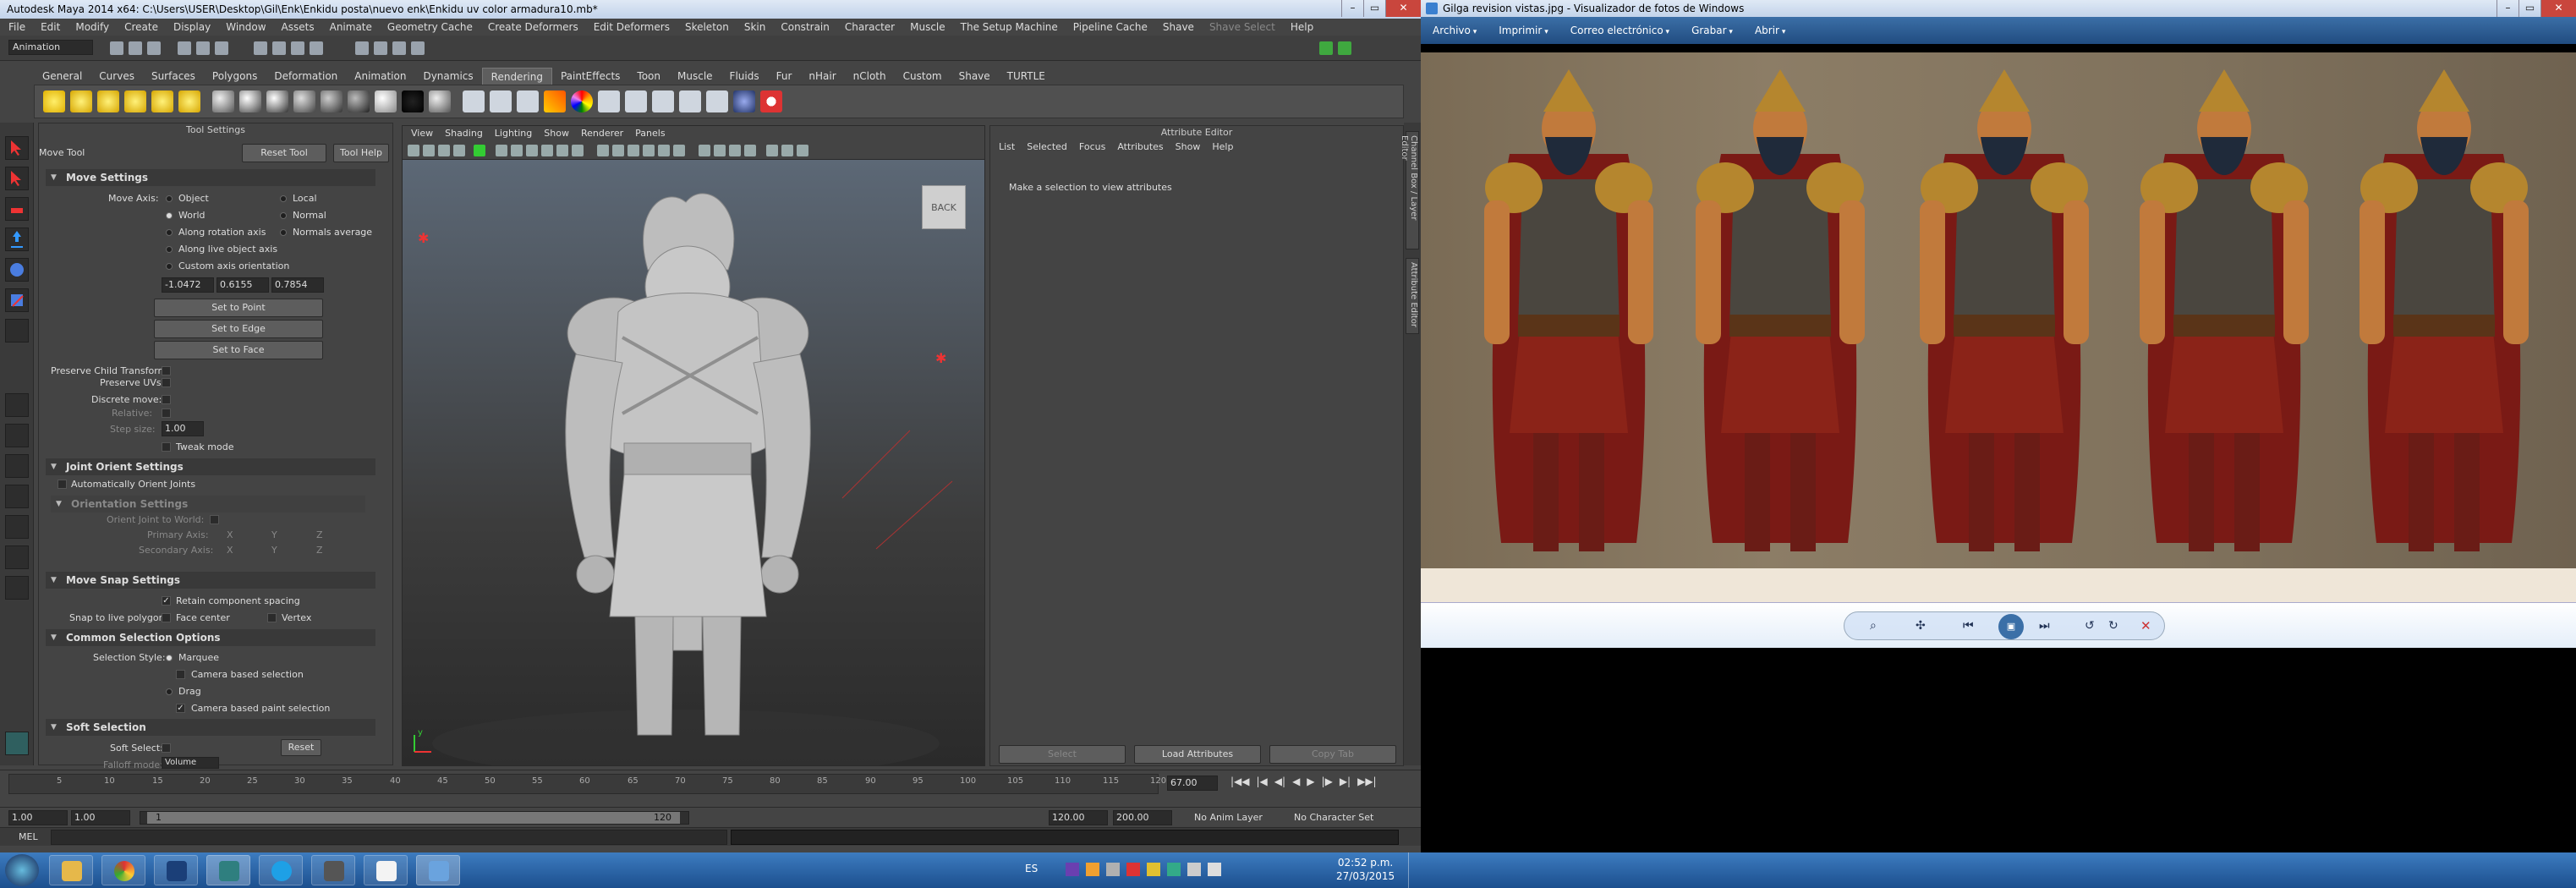  Describe the element at coordinates (784, 76) in the screenshot. I see `shelf-tab-fur: Fur` at that location.